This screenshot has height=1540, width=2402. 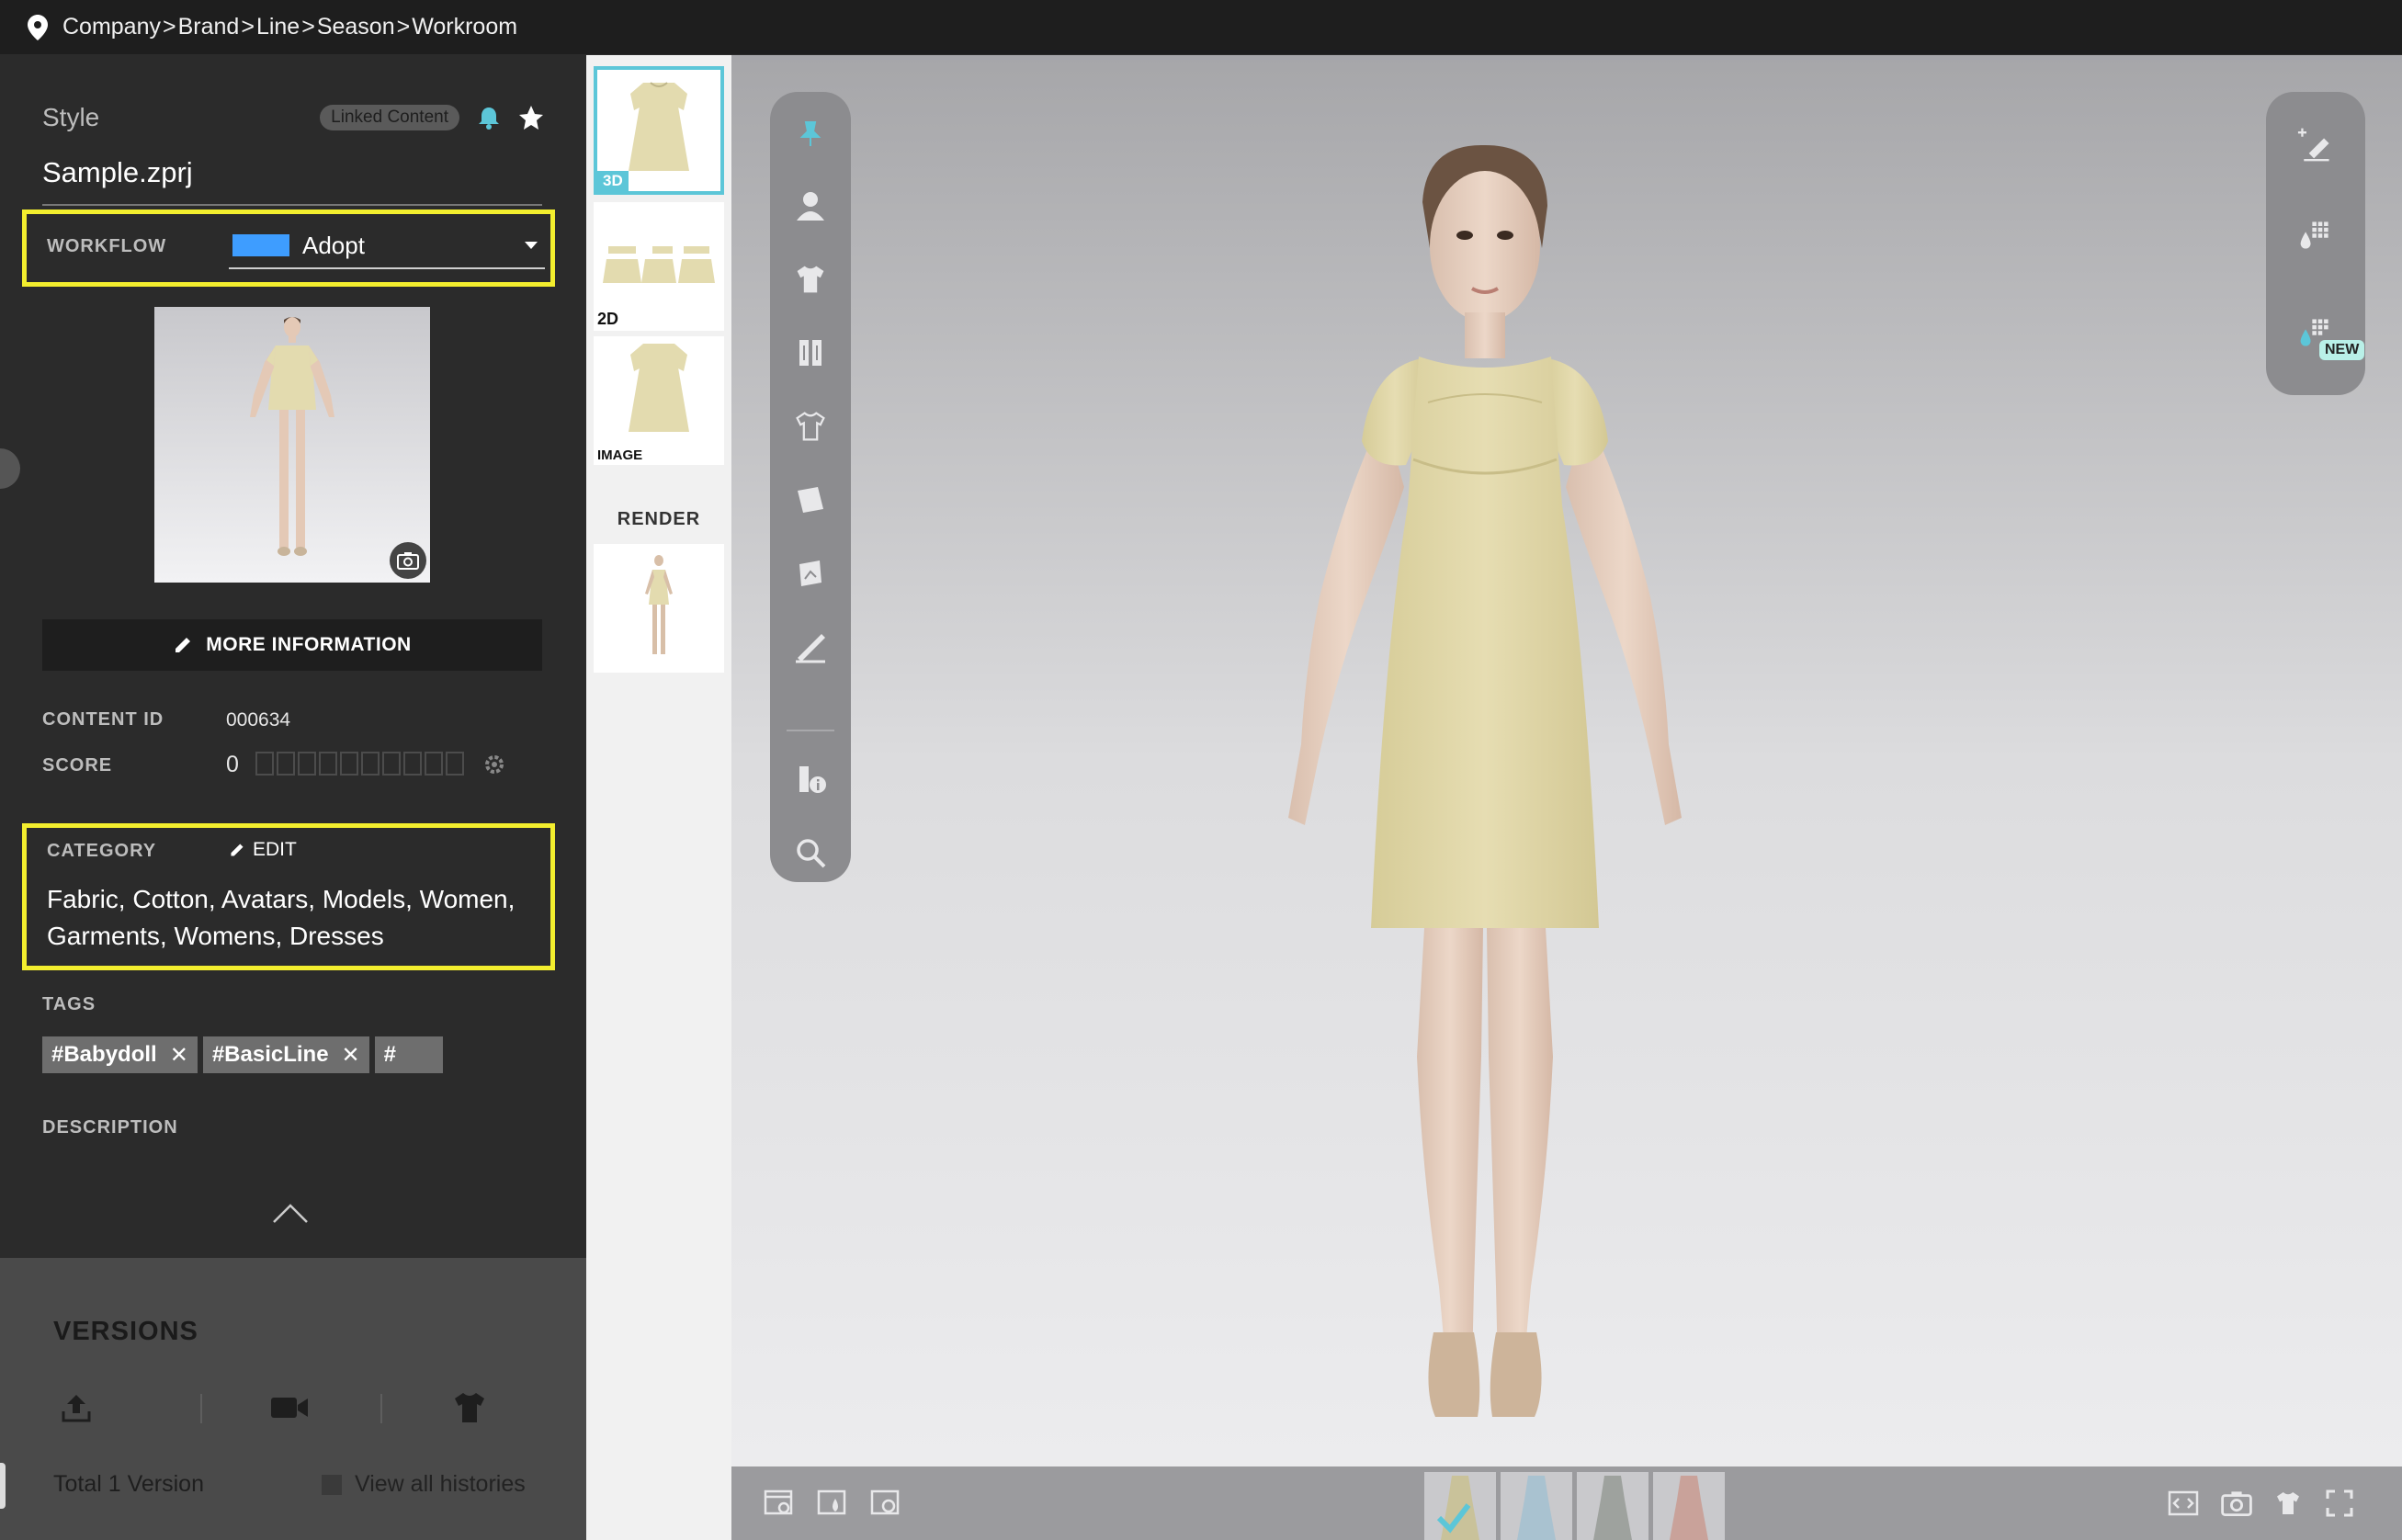 I want to click on tag-chip: #BasicLine ✕, so click(x=285, y=1054).